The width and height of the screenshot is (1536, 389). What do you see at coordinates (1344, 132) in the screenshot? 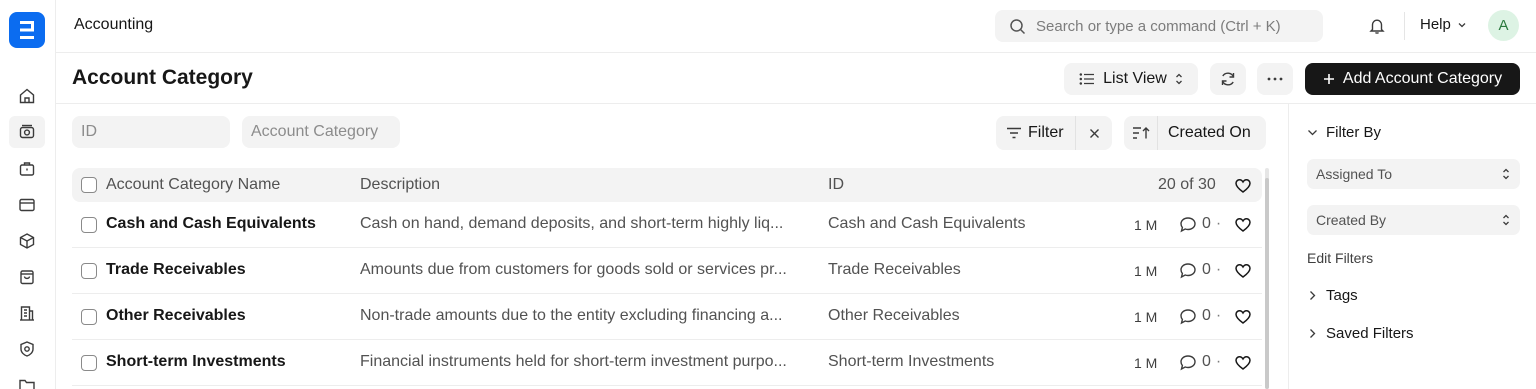
I see `filter-by-header: Filter By` at bounding box center [1344, 132].